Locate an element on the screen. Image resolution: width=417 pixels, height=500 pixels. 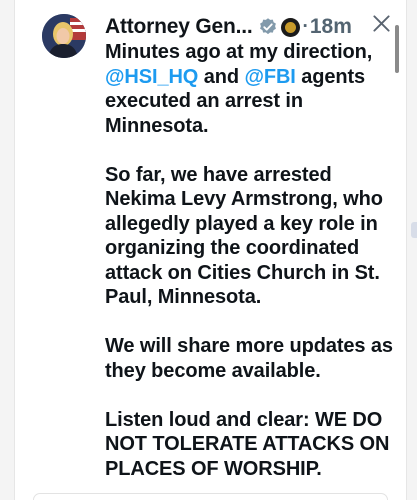
tweet-header: Attorney Gen... · 18m is located at coordinates (228, 27).